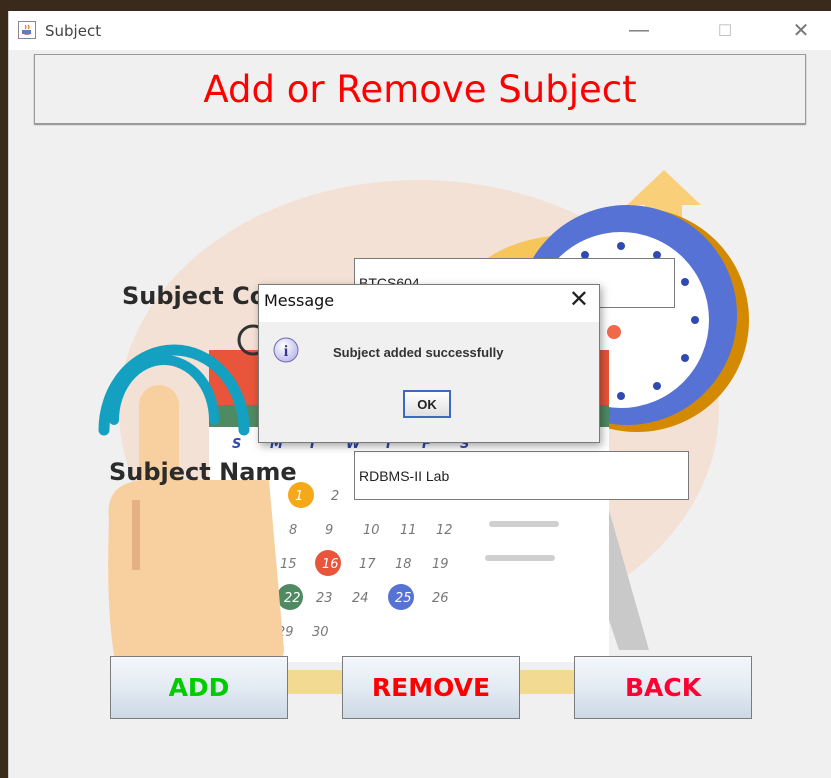  I want to click on calendar-day: 26, so click(440, 598).